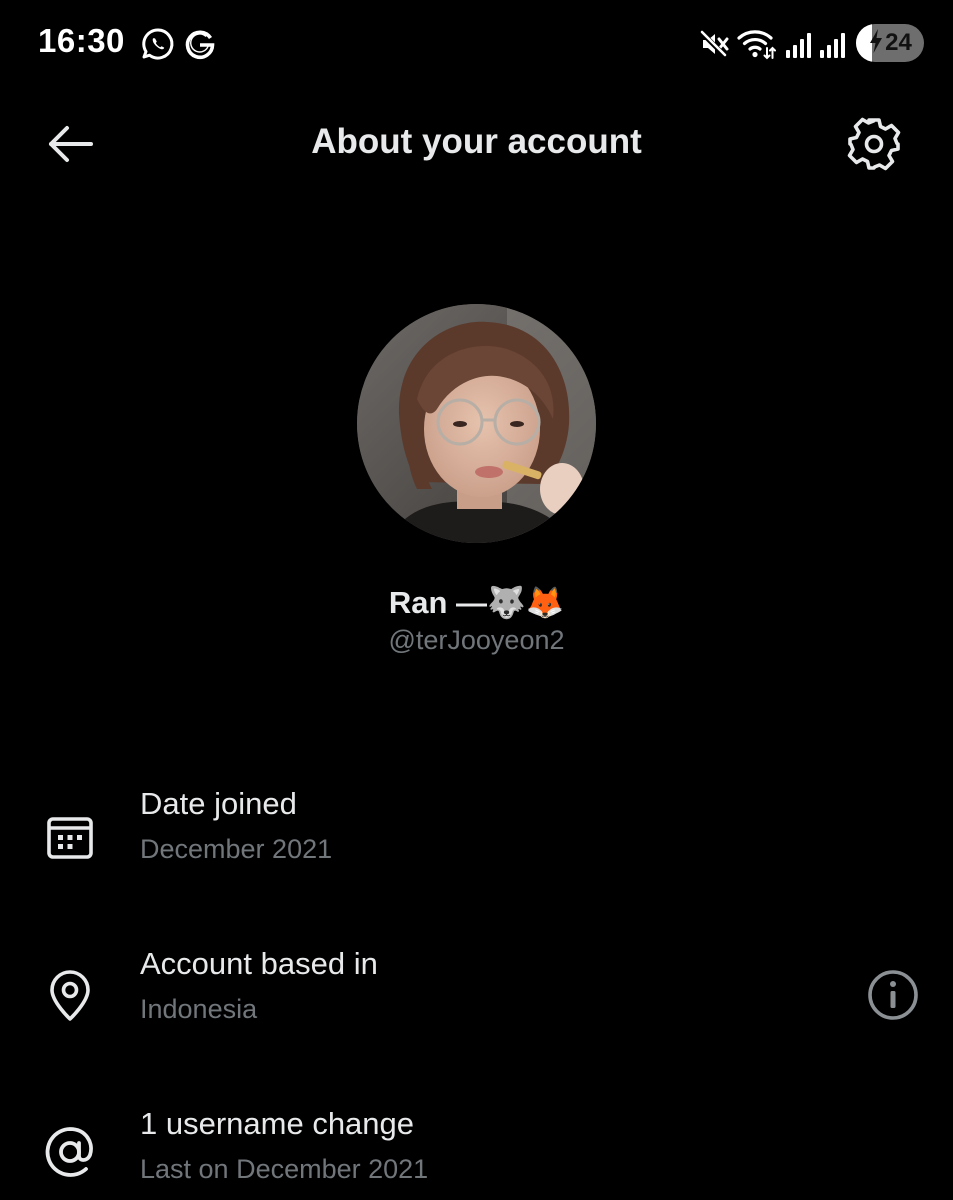 Image resolution: width=953 pixels, height=1200 pixels. I want to click on info-row-date-joined: Date joined December 2021, so click(476, 846).